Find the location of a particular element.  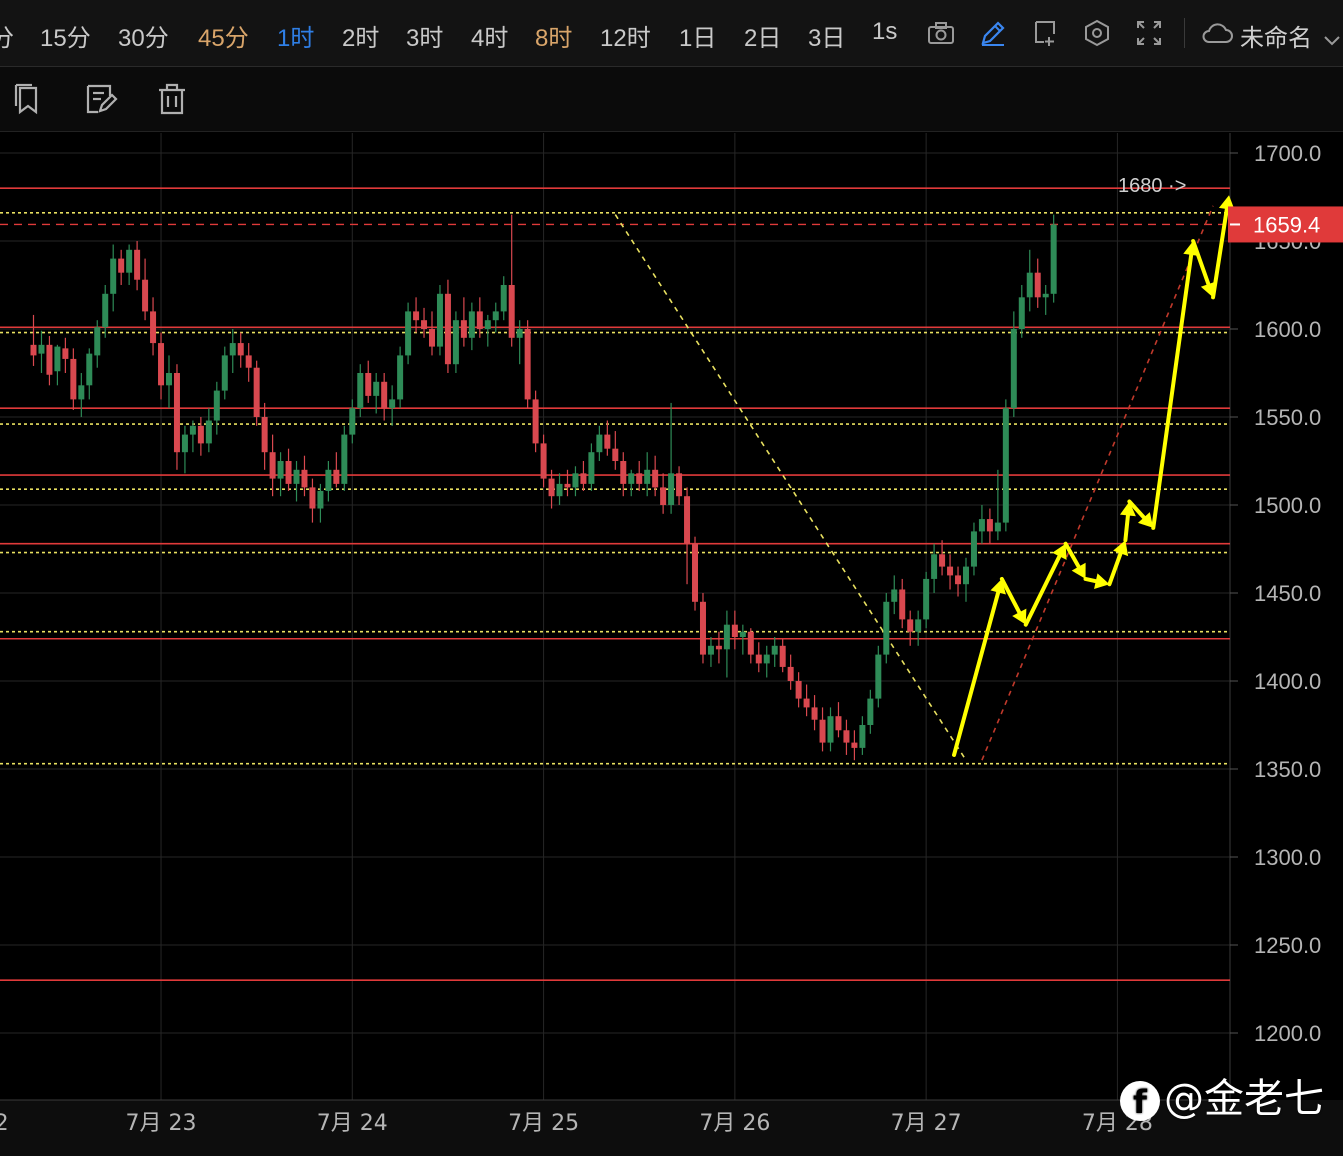

y-tick-label-5: 1450.0 is located at coordinates (1287, 593).